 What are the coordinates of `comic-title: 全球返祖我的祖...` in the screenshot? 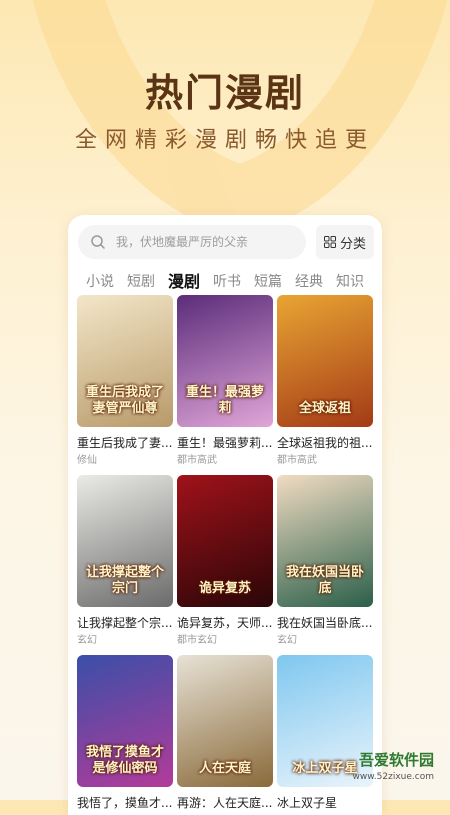 It's located at (325, 443).